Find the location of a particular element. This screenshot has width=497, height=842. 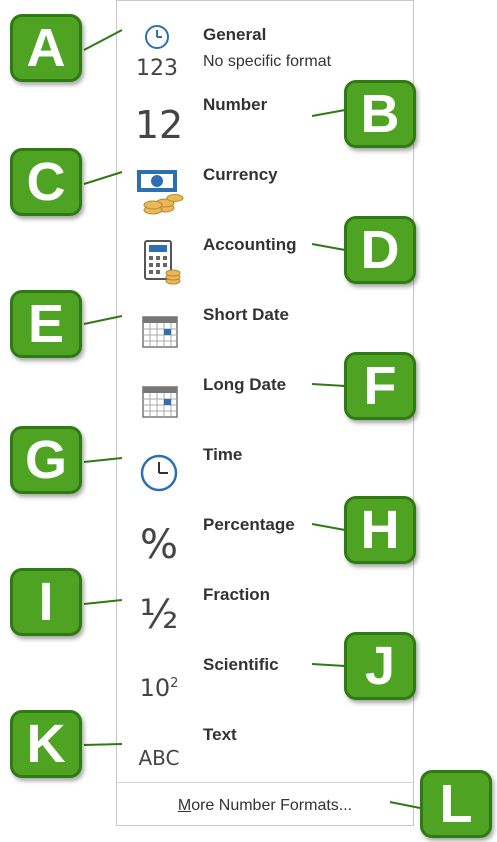

text-glyph: ABC is located at coordinates (159, 758).